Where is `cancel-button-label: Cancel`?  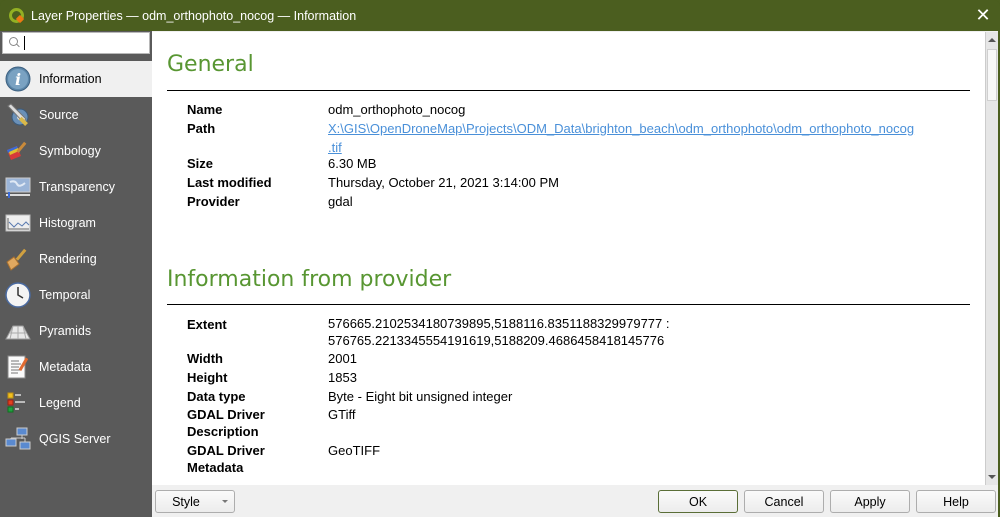 cancel-button-label: Cancel is located at coordinates (784, 501).